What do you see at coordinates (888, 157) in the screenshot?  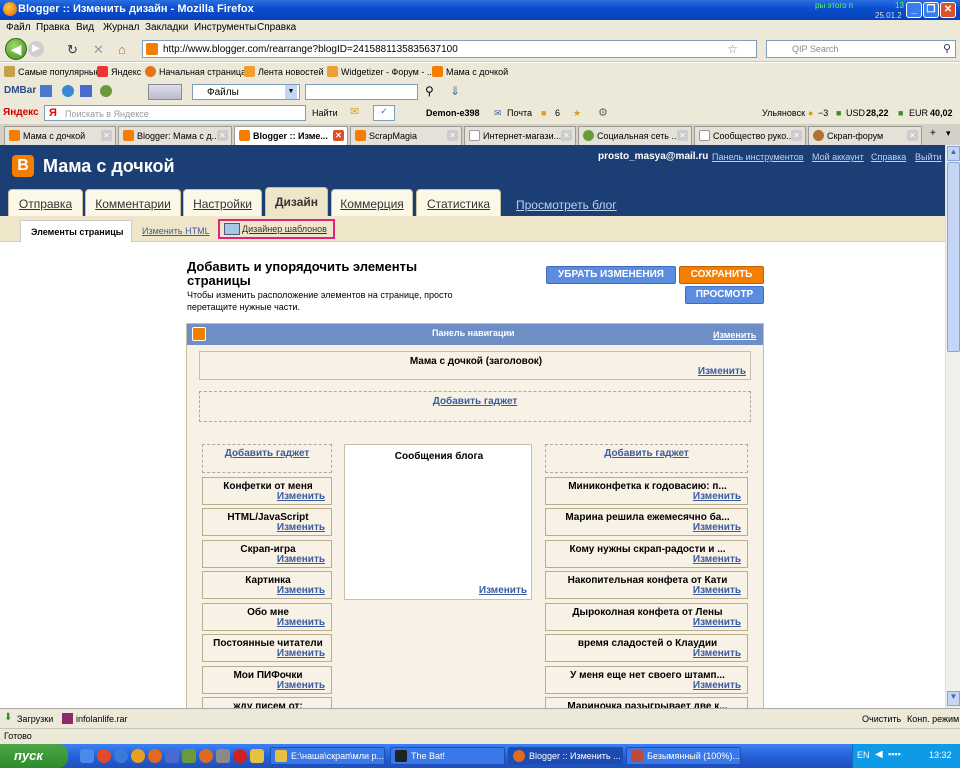 I see `link-help: Справка` at bounding box center [888, 157].